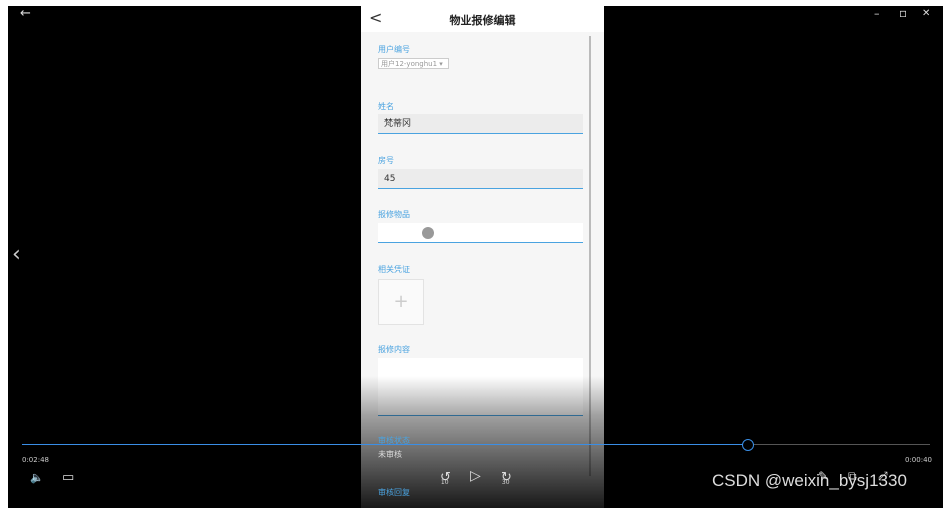 This screenshot has height=508, width=951. Describe the element at coordinates (25, 14) in the screenshot. I see `back-arrow-icon: ←` at that location.